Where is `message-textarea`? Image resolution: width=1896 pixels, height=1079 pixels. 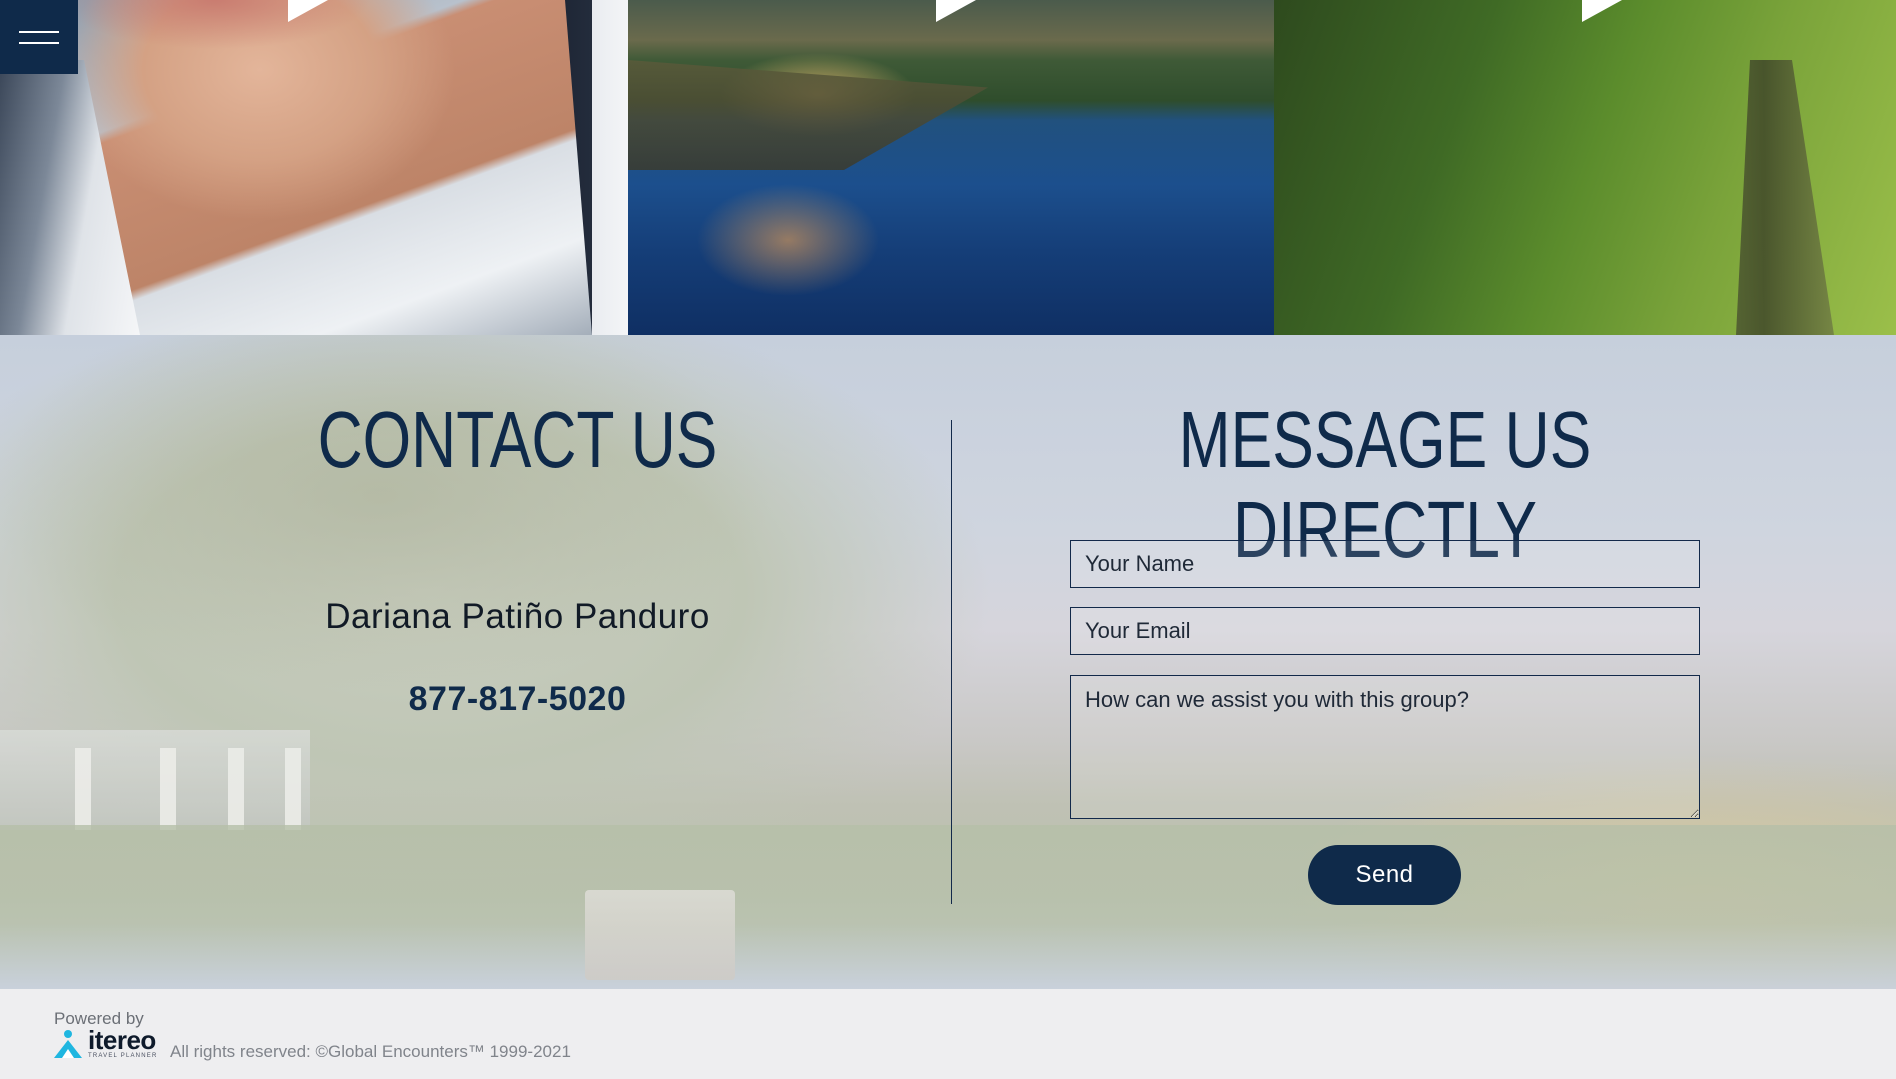
message-textarea is located at coordinates (1385, 747).